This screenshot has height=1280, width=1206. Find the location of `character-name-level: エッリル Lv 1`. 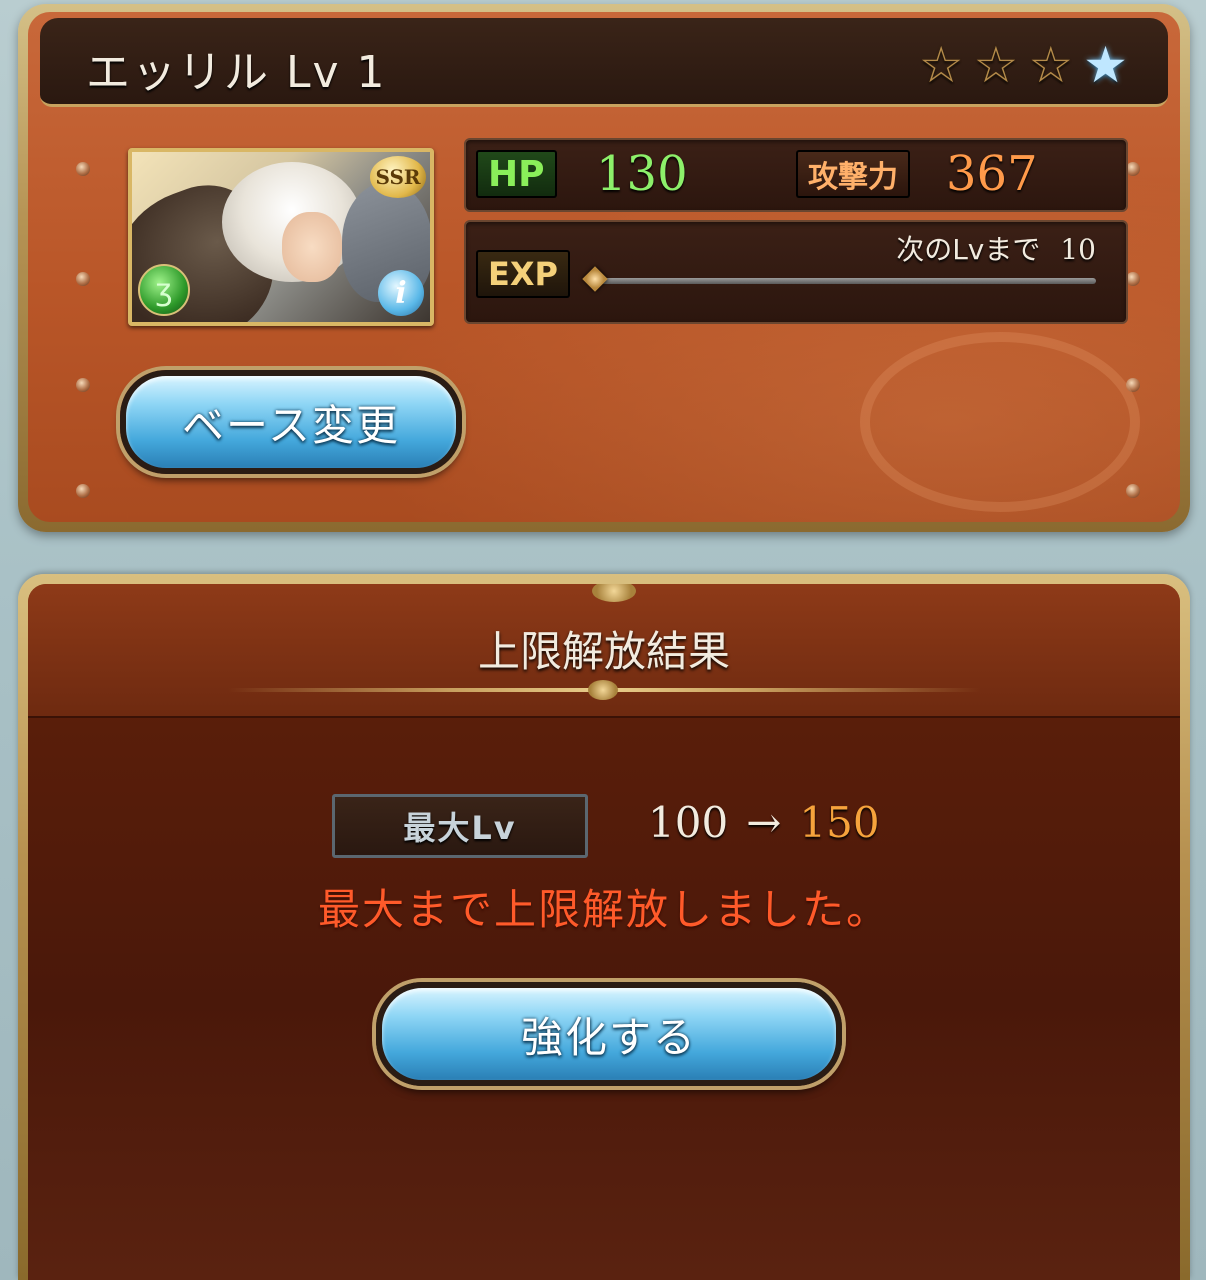

character-name-level: エッリル Lv 1 is located at coordinates (236, 72).